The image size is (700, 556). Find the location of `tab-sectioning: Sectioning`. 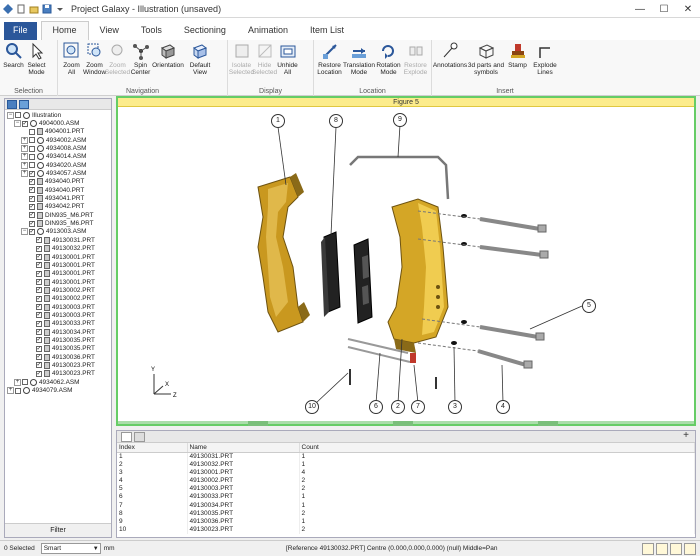

tab-sectioning: Sectioning is located at coordinates (205, 31).